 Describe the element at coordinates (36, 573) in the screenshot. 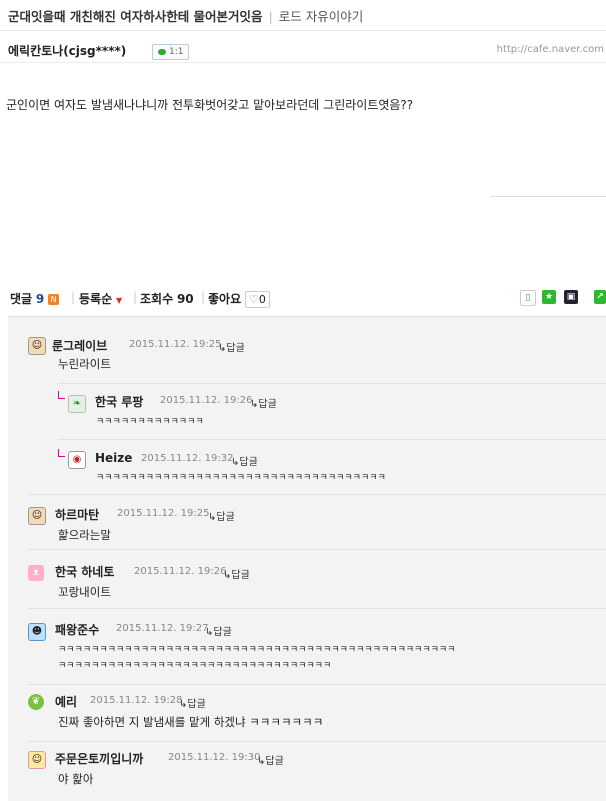

I see `cat-icon: ᴥ` at that location.